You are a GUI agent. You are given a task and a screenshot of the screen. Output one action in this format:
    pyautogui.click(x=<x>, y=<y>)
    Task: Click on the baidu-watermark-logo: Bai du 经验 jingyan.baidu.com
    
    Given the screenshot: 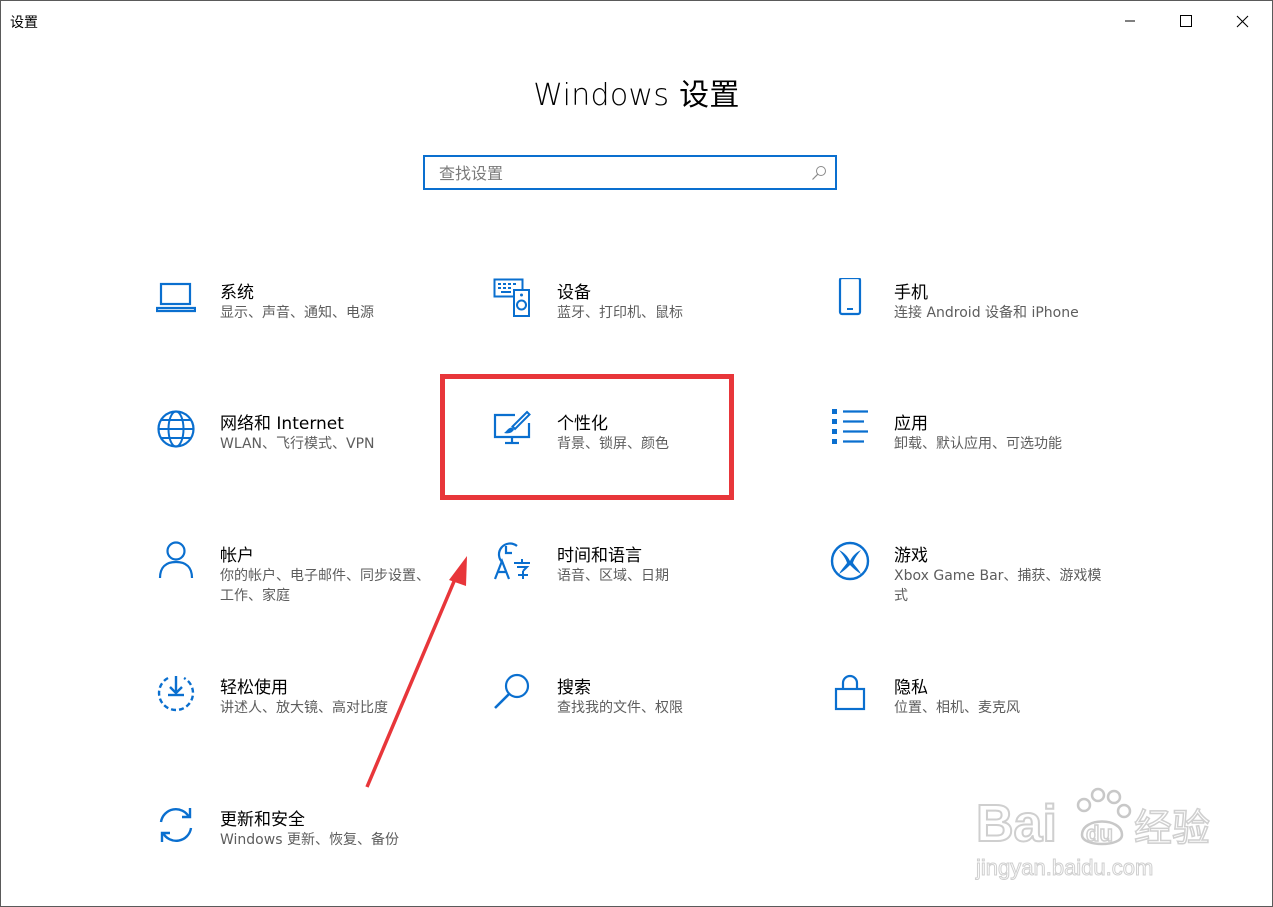 What is the action you would take?
    pyautogui.click(x=1093, y=834)
    